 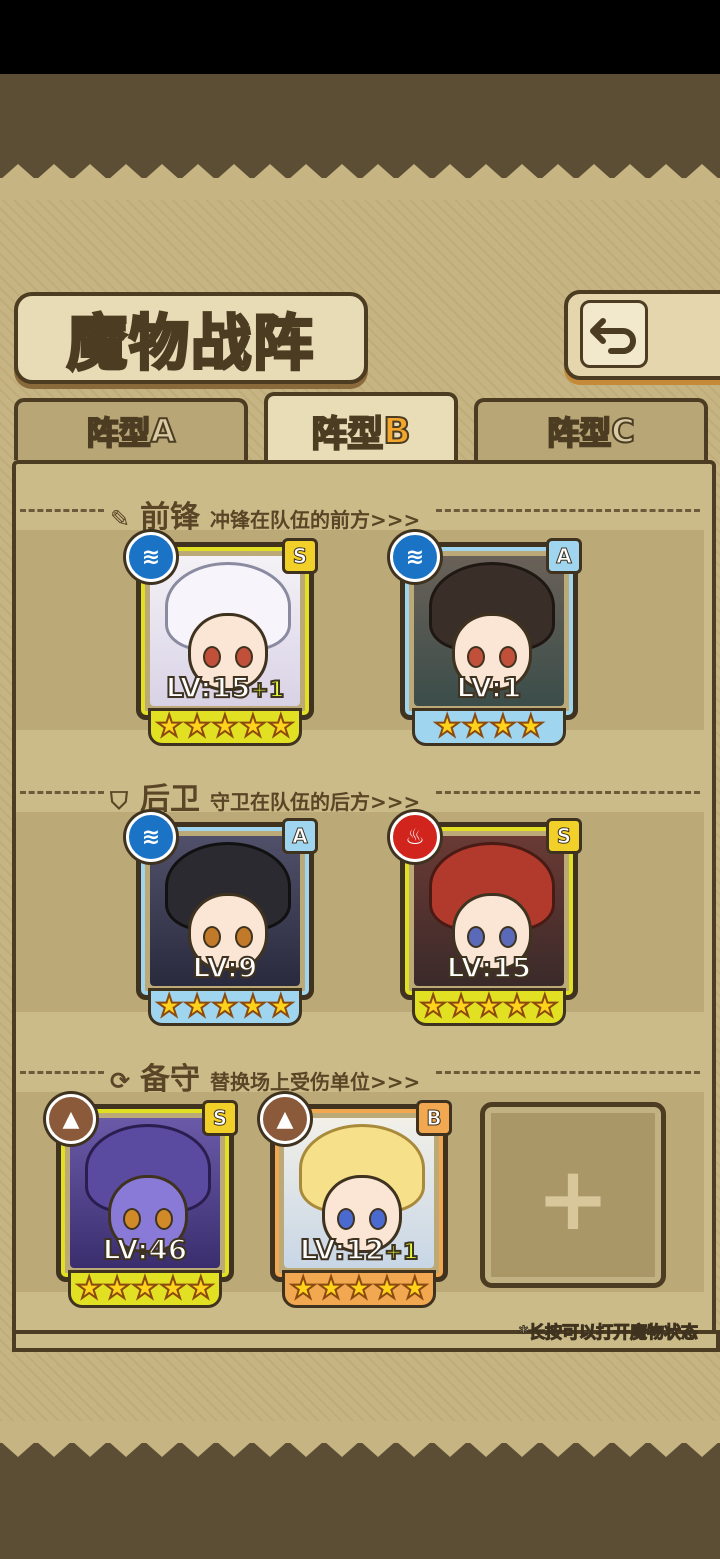 I want to click on level-label: LV:46, so click(x=145, y=1249).